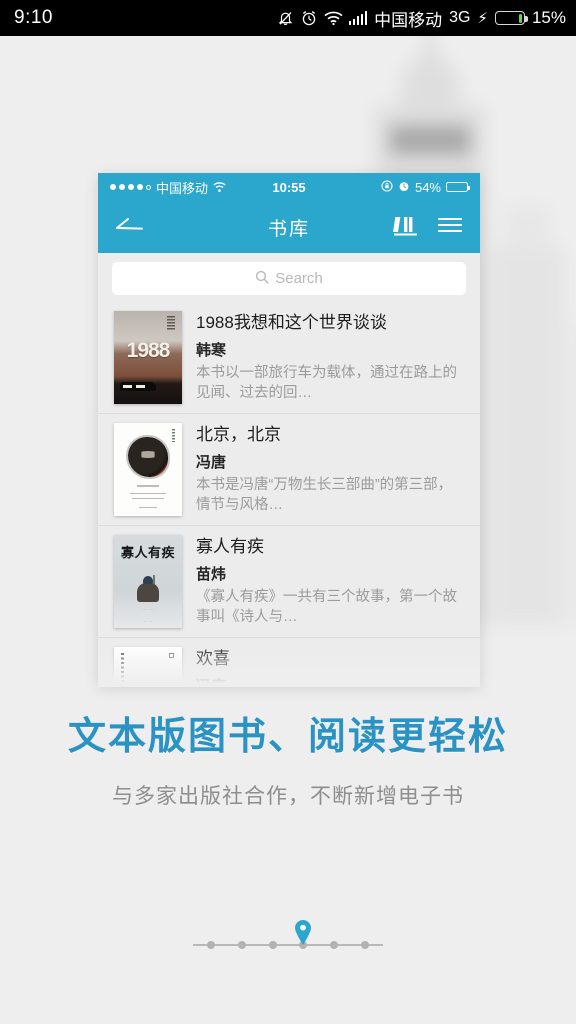  What do you see at coordinates (147, 552) in the screenshot?
I see `book-cover-title: 寡人有疾` at bounding box center [147, 552].